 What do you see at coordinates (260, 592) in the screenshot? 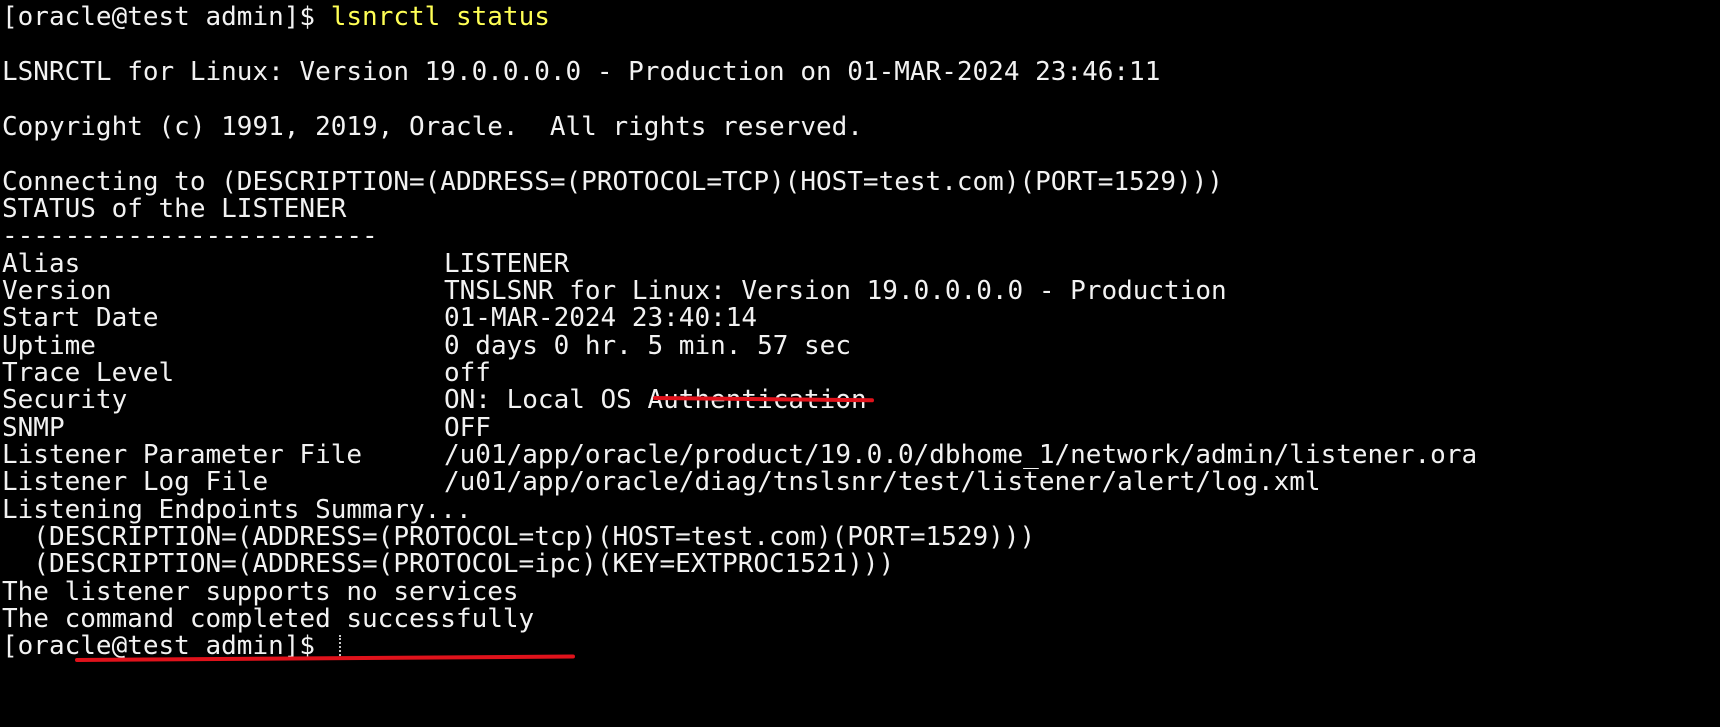
I see `no-services-line: The listener supports no services` at bounding box center [260, 592].